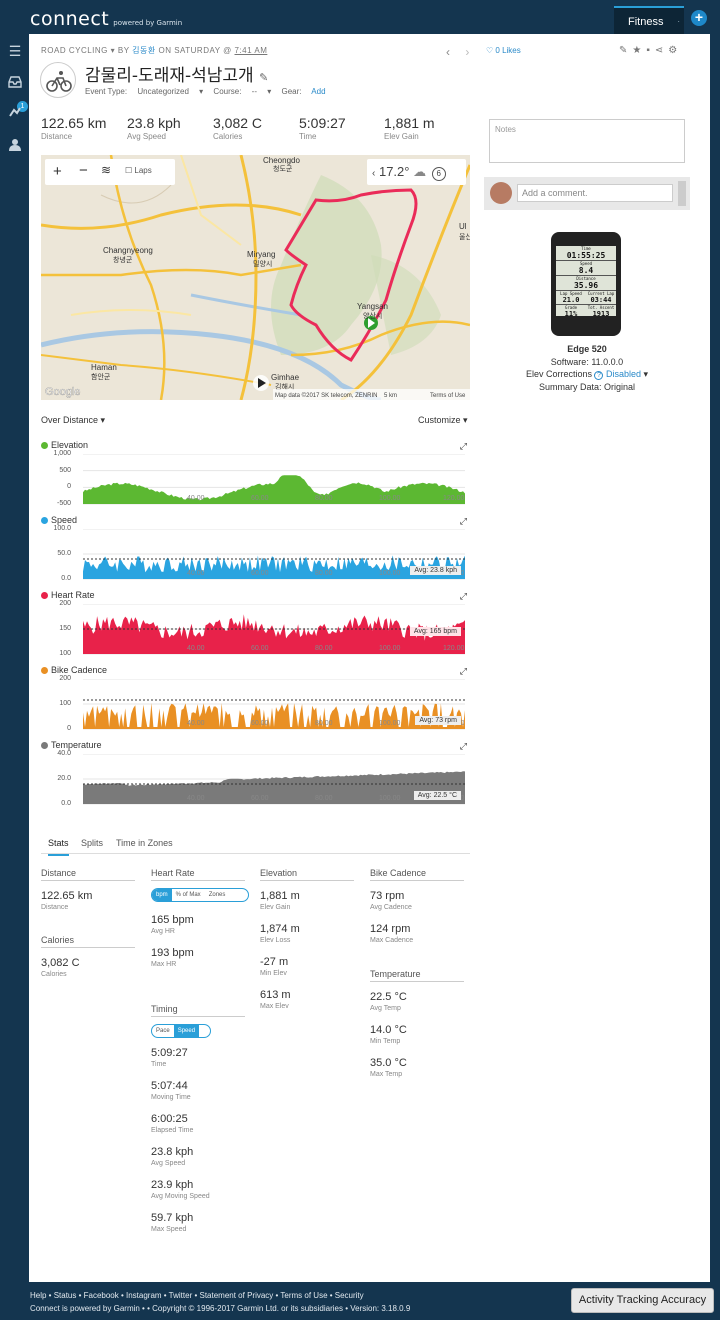 This screenshot has height=1320, width=720. I want to click on stats-distance: Distance 122.65 km Distance, so click(88, 889).